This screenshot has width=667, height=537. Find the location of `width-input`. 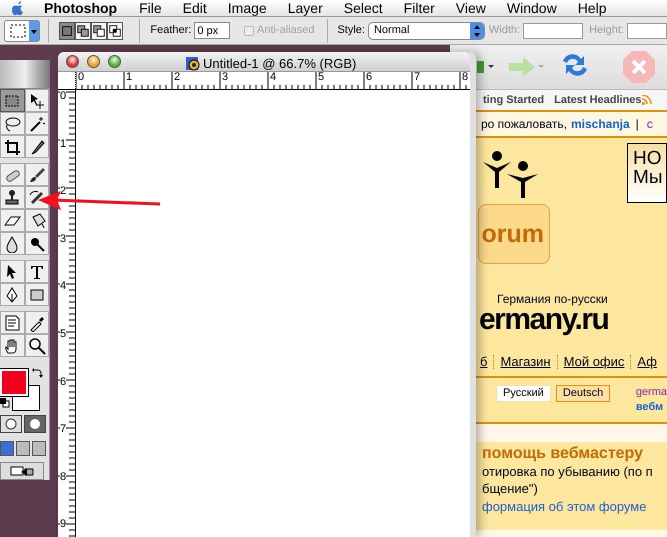

width-input is located at coordinates (553, 30).